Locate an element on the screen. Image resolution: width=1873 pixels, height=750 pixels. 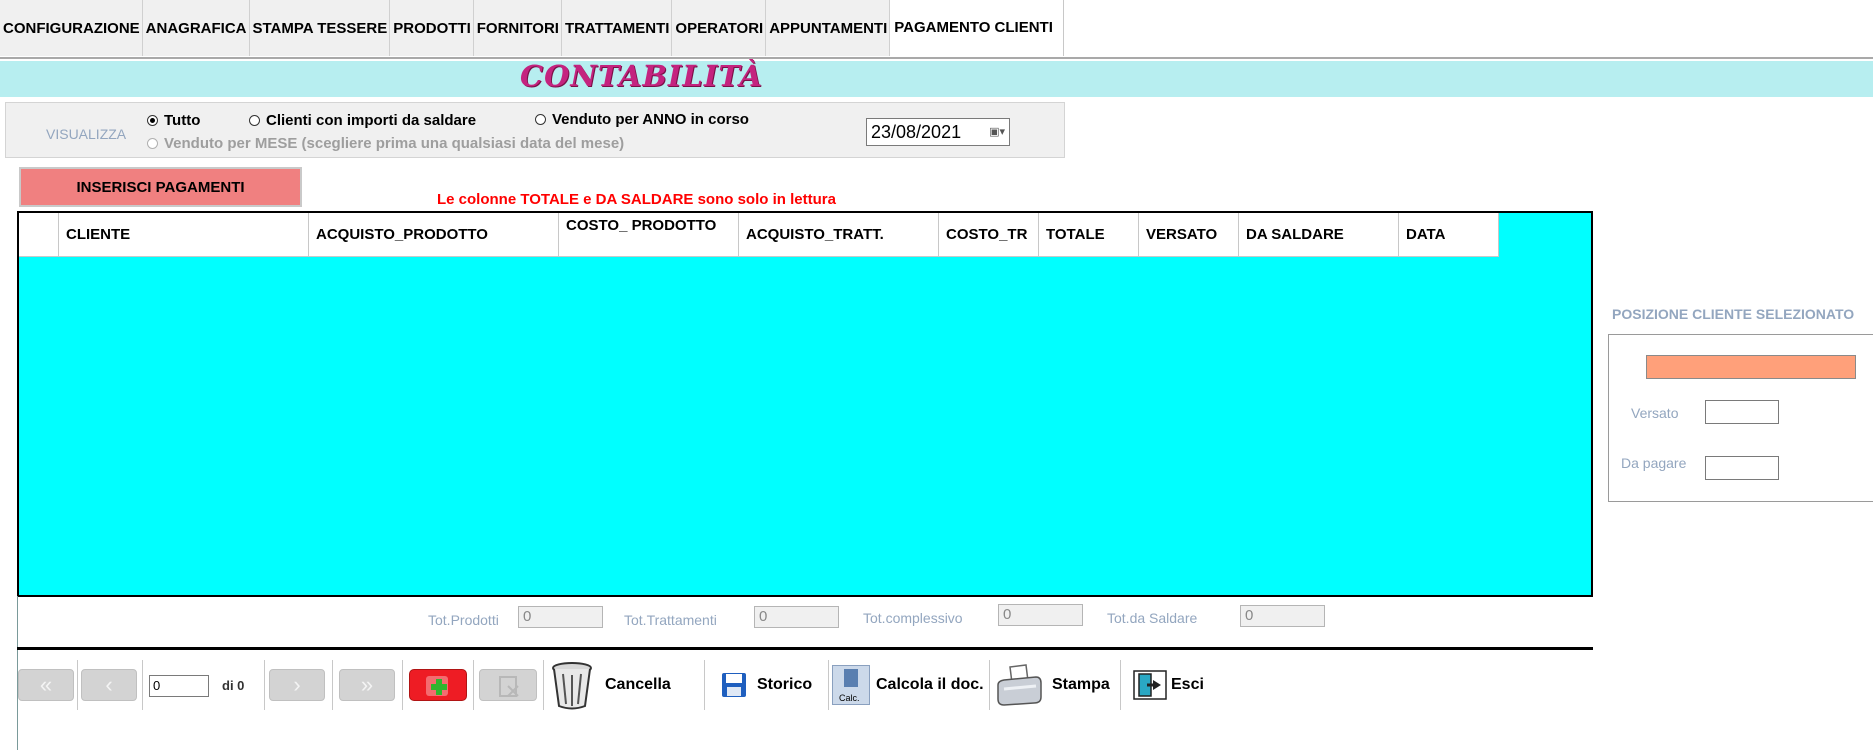
date-value: 23/08/2021 is located at coordinates (916, 131).